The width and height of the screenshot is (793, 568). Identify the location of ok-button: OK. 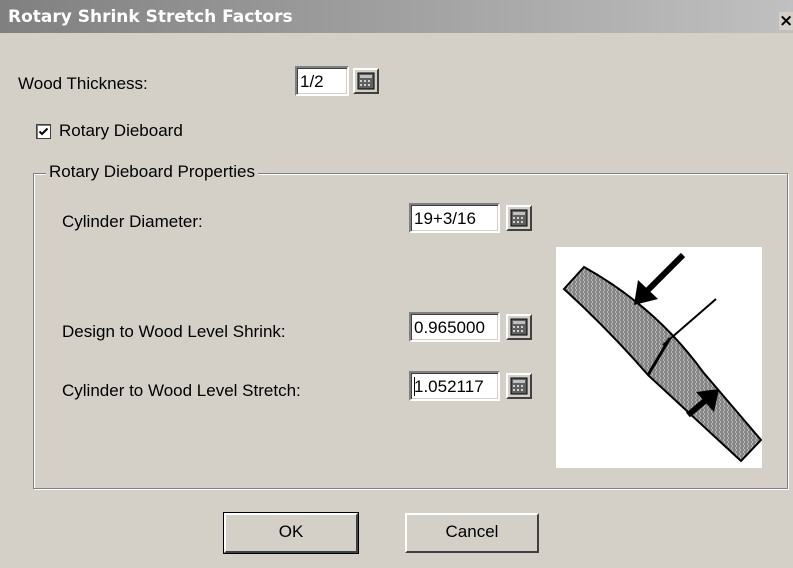
(291, 533).